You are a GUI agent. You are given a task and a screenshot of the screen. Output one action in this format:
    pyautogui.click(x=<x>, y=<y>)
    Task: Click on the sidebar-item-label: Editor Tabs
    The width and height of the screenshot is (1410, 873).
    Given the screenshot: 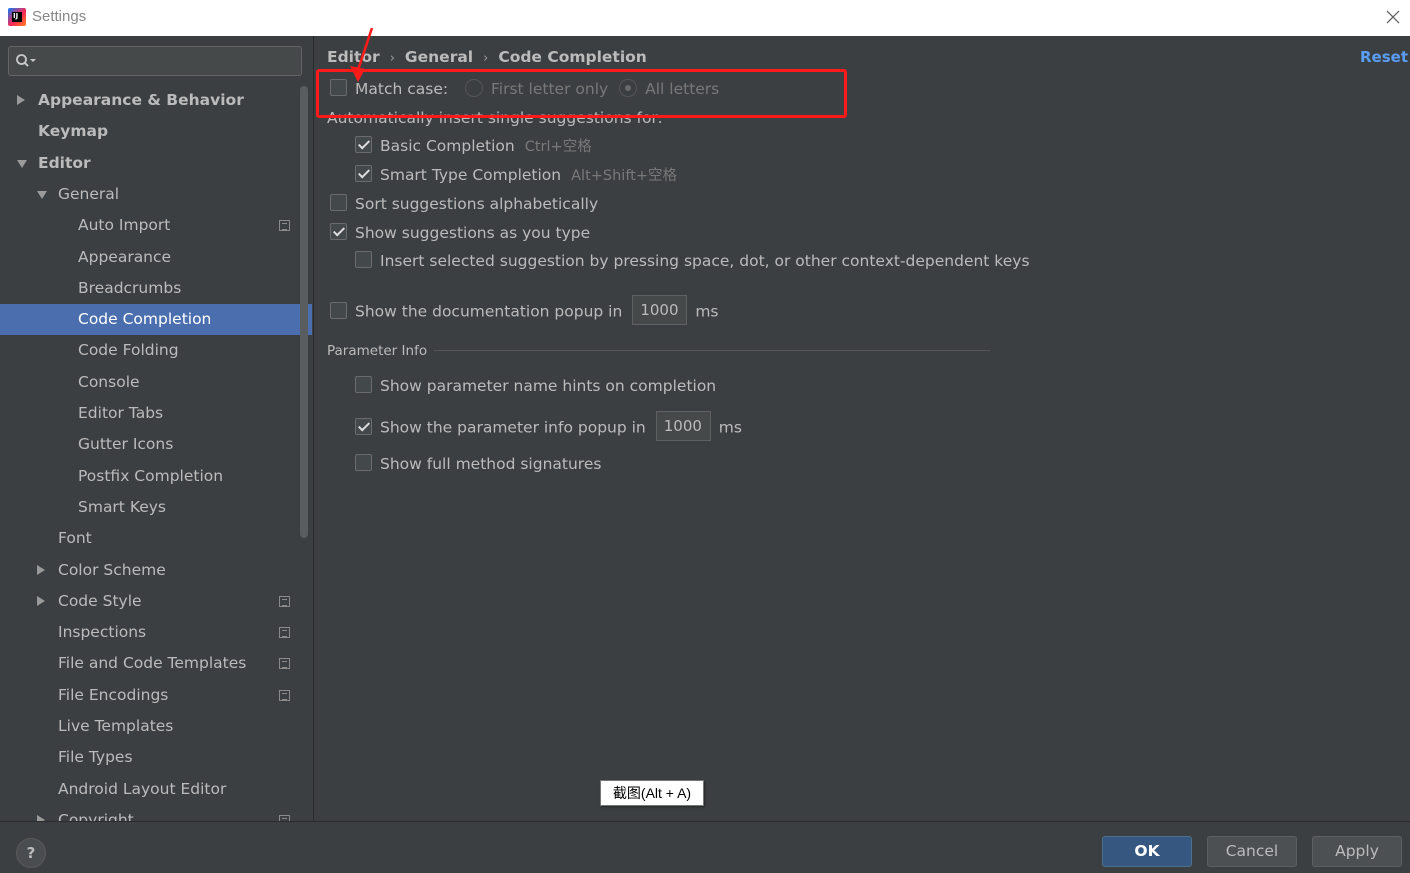 What is the action you would take?
    pyautogui.click(x=121, y=413)
    